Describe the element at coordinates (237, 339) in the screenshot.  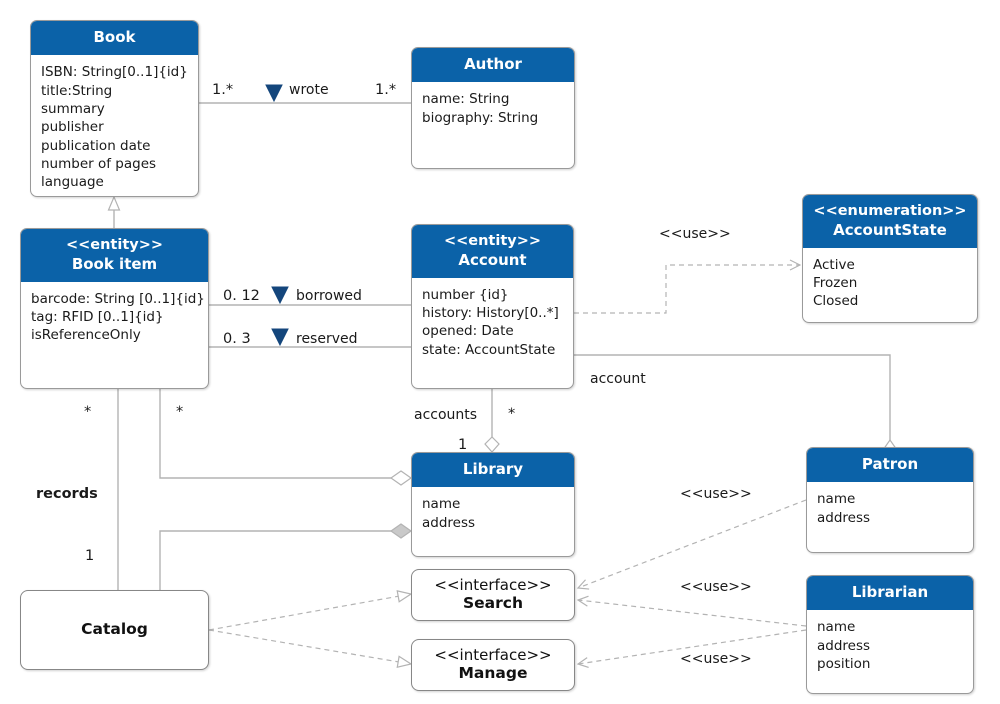
I see `label-reserved-multiplicity: 0. 3` at that location.